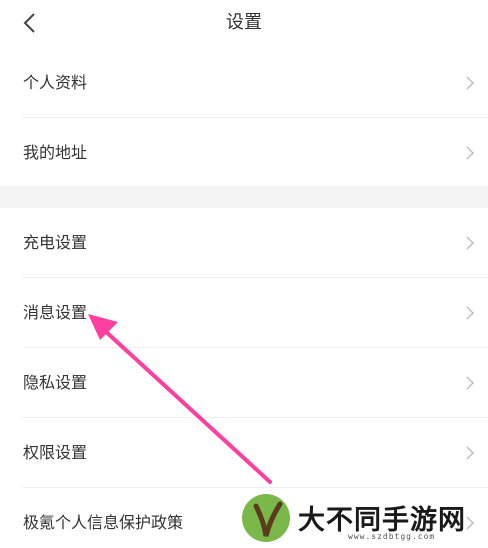 The image size is (488, 548). I want to click on settings-item-label: 我的地址, so click(55, 152).